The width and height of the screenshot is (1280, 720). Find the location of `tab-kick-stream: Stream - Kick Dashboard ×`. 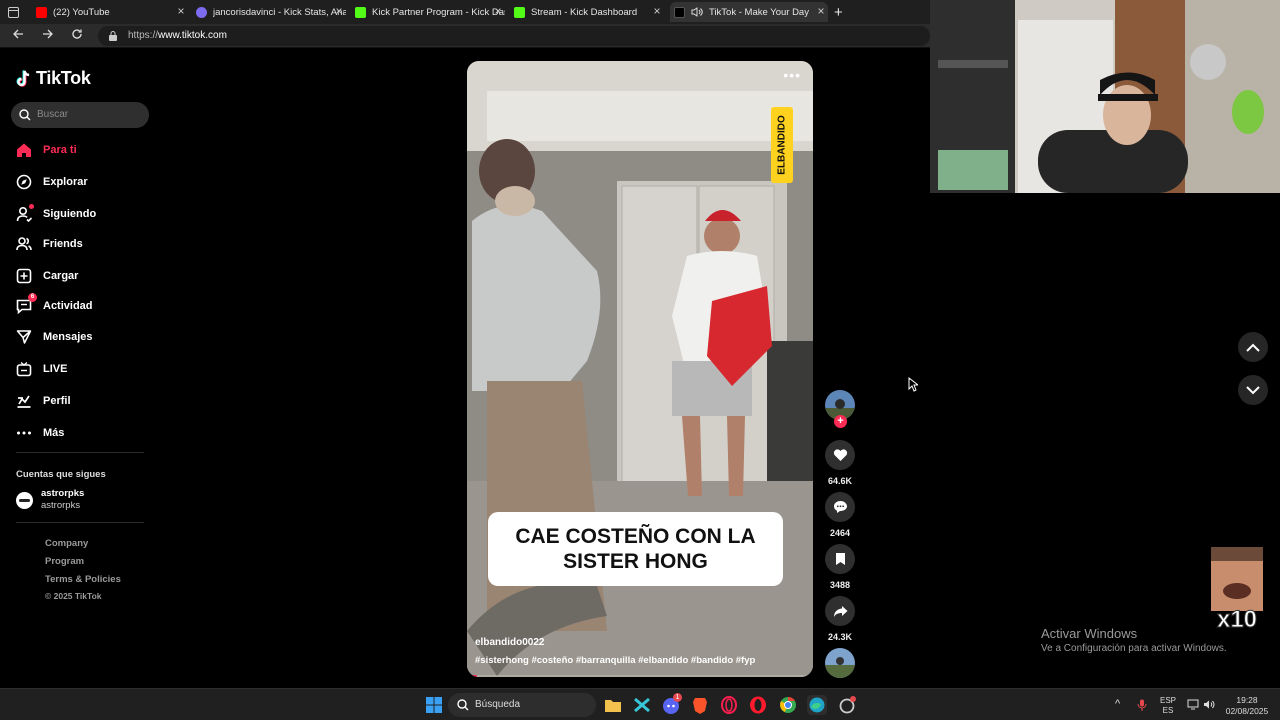

tab-kick-stream: Stream - Kick Dashboard × is located at coordinates (589, 12).